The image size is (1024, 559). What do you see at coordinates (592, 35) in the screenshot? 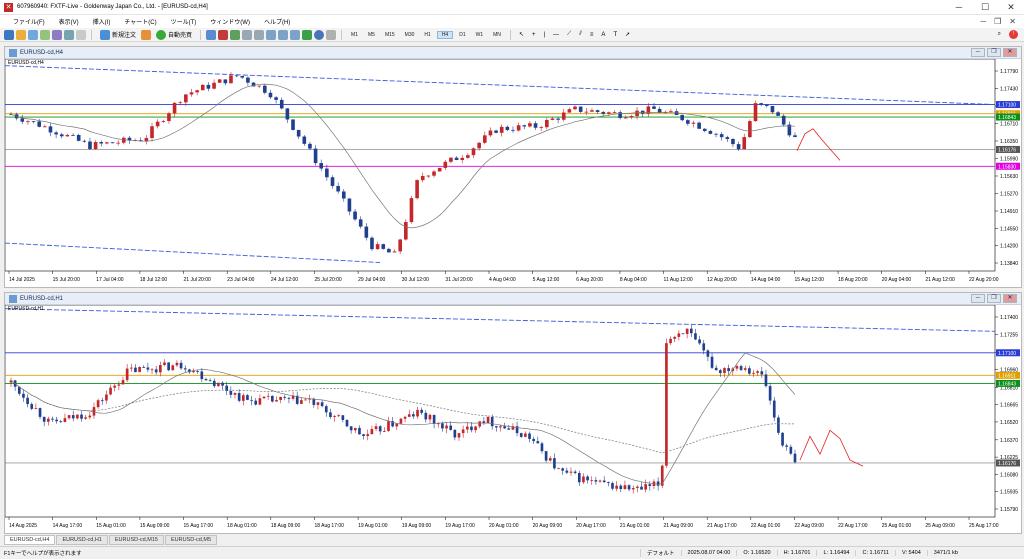
I see `fibonacci-tool: ≡` at bounding box center [592, 35].